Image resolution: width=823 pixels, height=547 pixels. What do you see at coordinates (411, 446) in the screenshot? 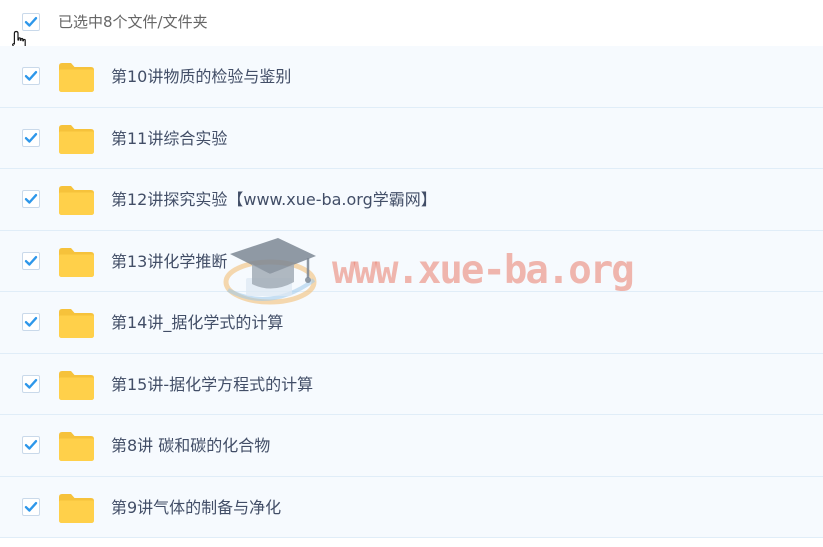
I see `file-row: 第8讲 碳和碳的化合物` at bounding box center [411, 446].